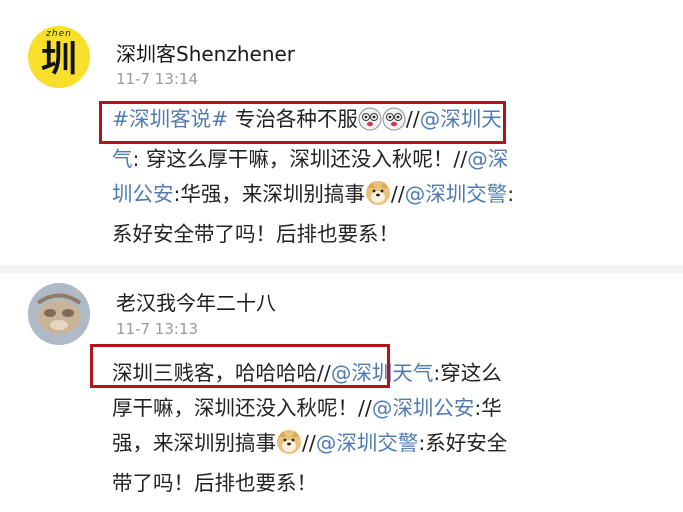 The width and height of the screenshot is (683, 512). What do you see at coordinates (214, 483) in the screenshot?
I see `comment-text: 带了吗！后排也要系！` at bounding box center [214, 483].